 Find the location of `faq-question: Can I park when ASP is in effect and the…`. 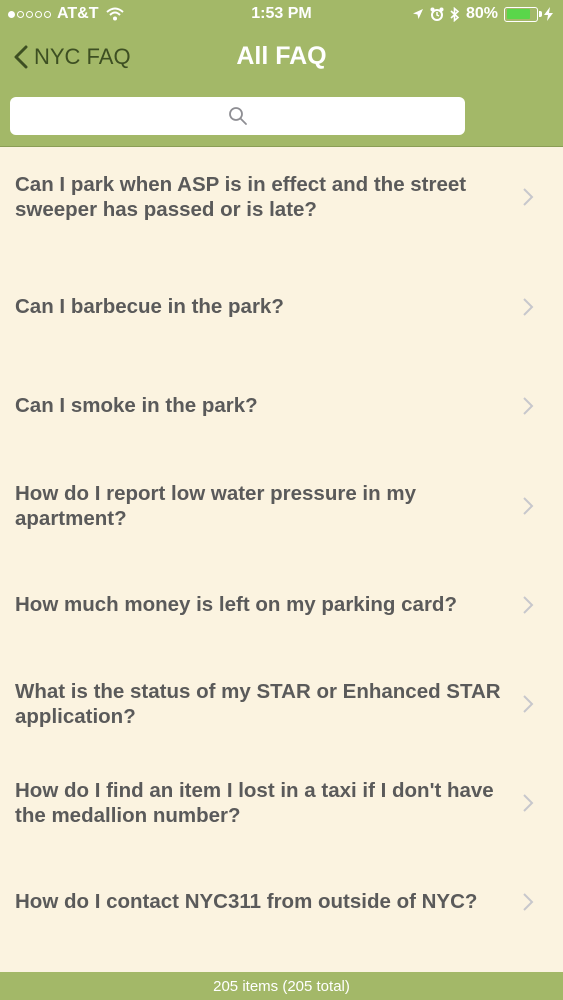

faq-question: Can I park when ASP is in effect and the… is located at coordinates (241, 196).